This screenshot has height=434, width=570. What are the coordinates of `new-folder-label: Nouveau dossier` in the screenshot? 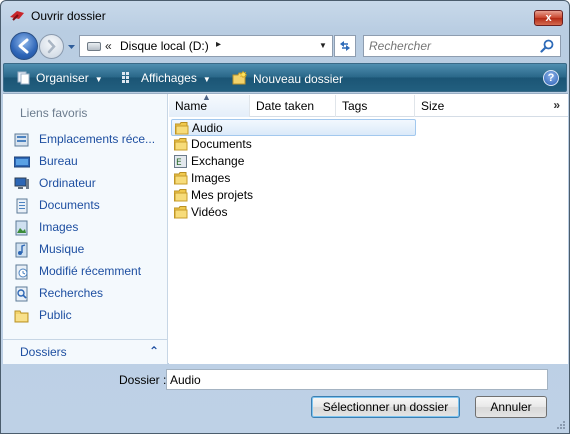 It's located at (298, 79).